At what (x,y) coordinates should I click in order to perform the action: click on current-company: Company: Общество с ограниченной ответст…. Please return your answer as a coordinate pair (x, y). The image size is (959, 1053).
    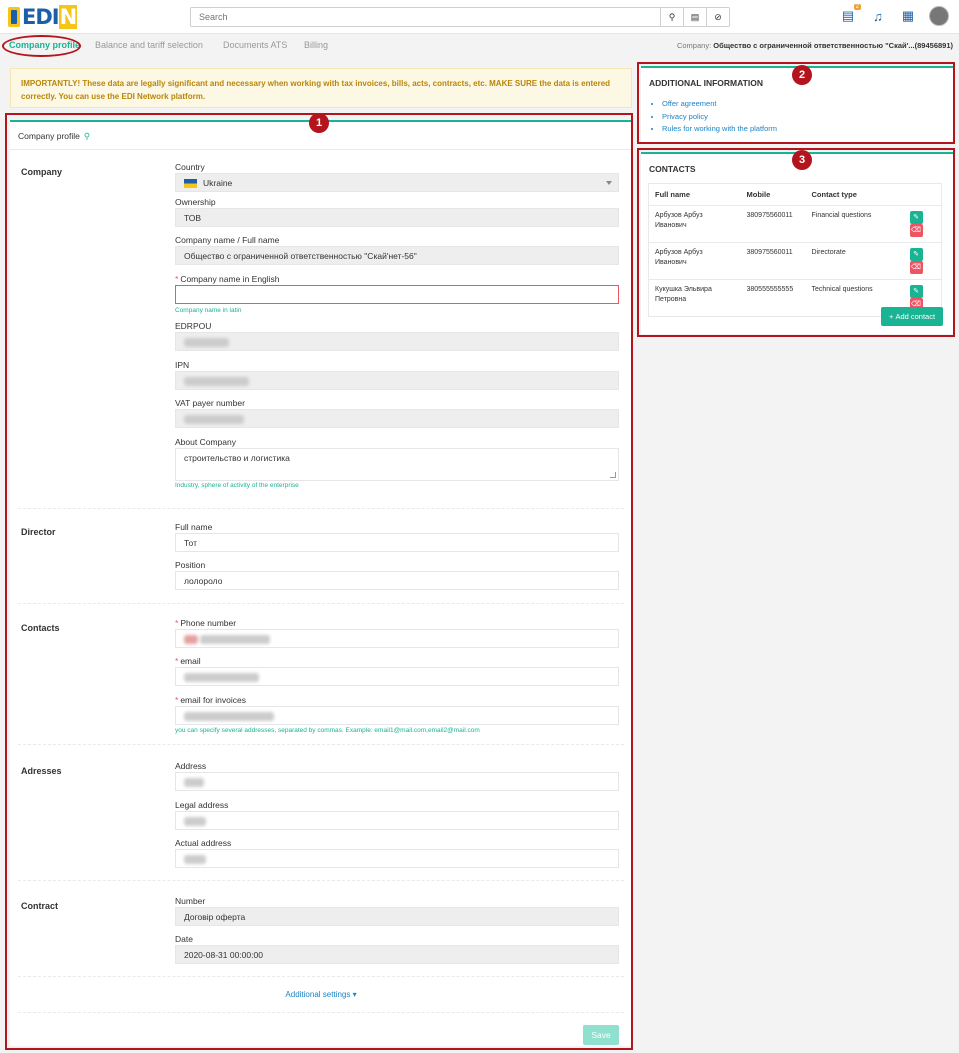
    Looking at the image, I should click on (814, 45).